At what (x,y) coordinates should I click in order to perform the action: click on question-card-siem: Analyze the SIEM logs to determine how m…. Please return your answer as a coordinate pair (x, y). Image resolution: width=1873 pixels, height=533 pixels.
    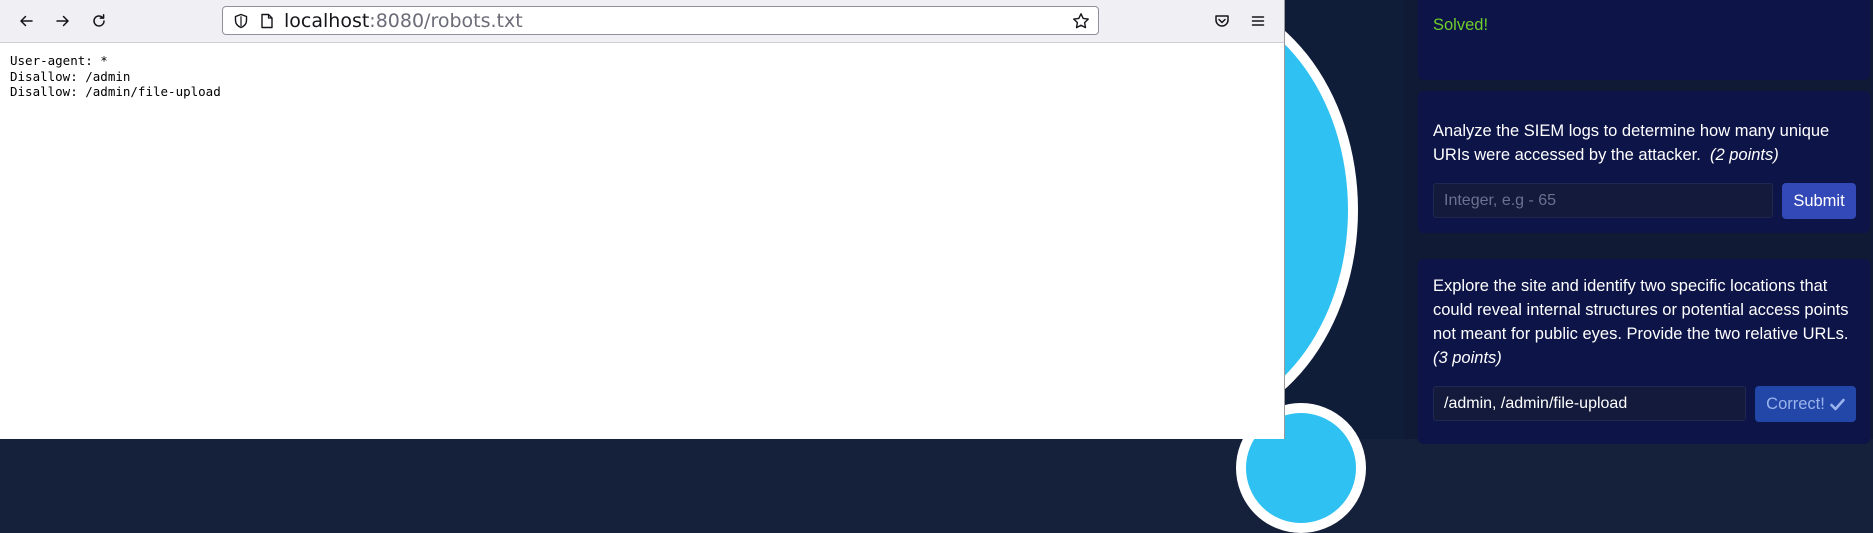
    Looking at the image, I should click on (1644, 162).